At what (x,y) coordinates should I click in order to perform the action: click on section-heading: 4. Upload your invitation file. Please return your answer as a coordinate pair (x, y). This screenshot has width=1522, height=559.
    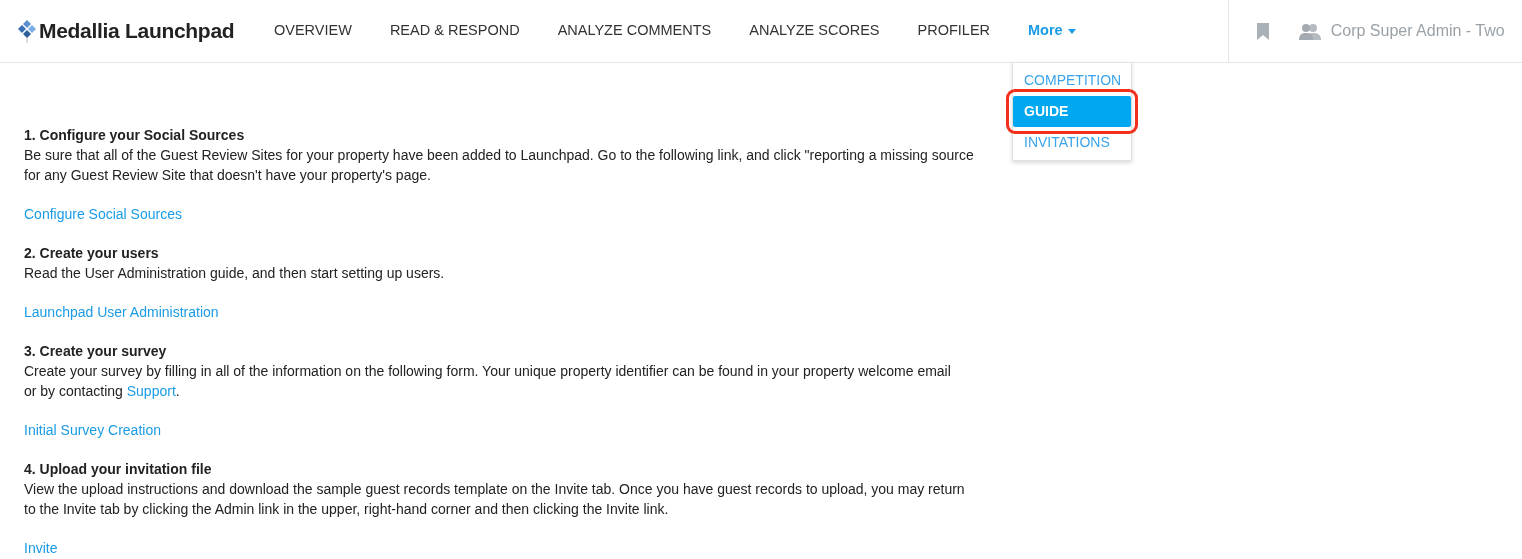
    Looking at the image, I should click on (118, 469).